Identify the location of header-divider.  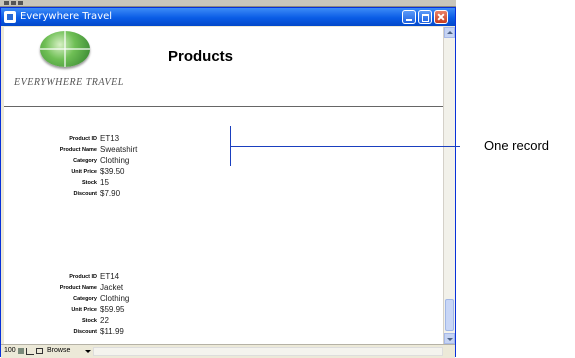
(223, 106).